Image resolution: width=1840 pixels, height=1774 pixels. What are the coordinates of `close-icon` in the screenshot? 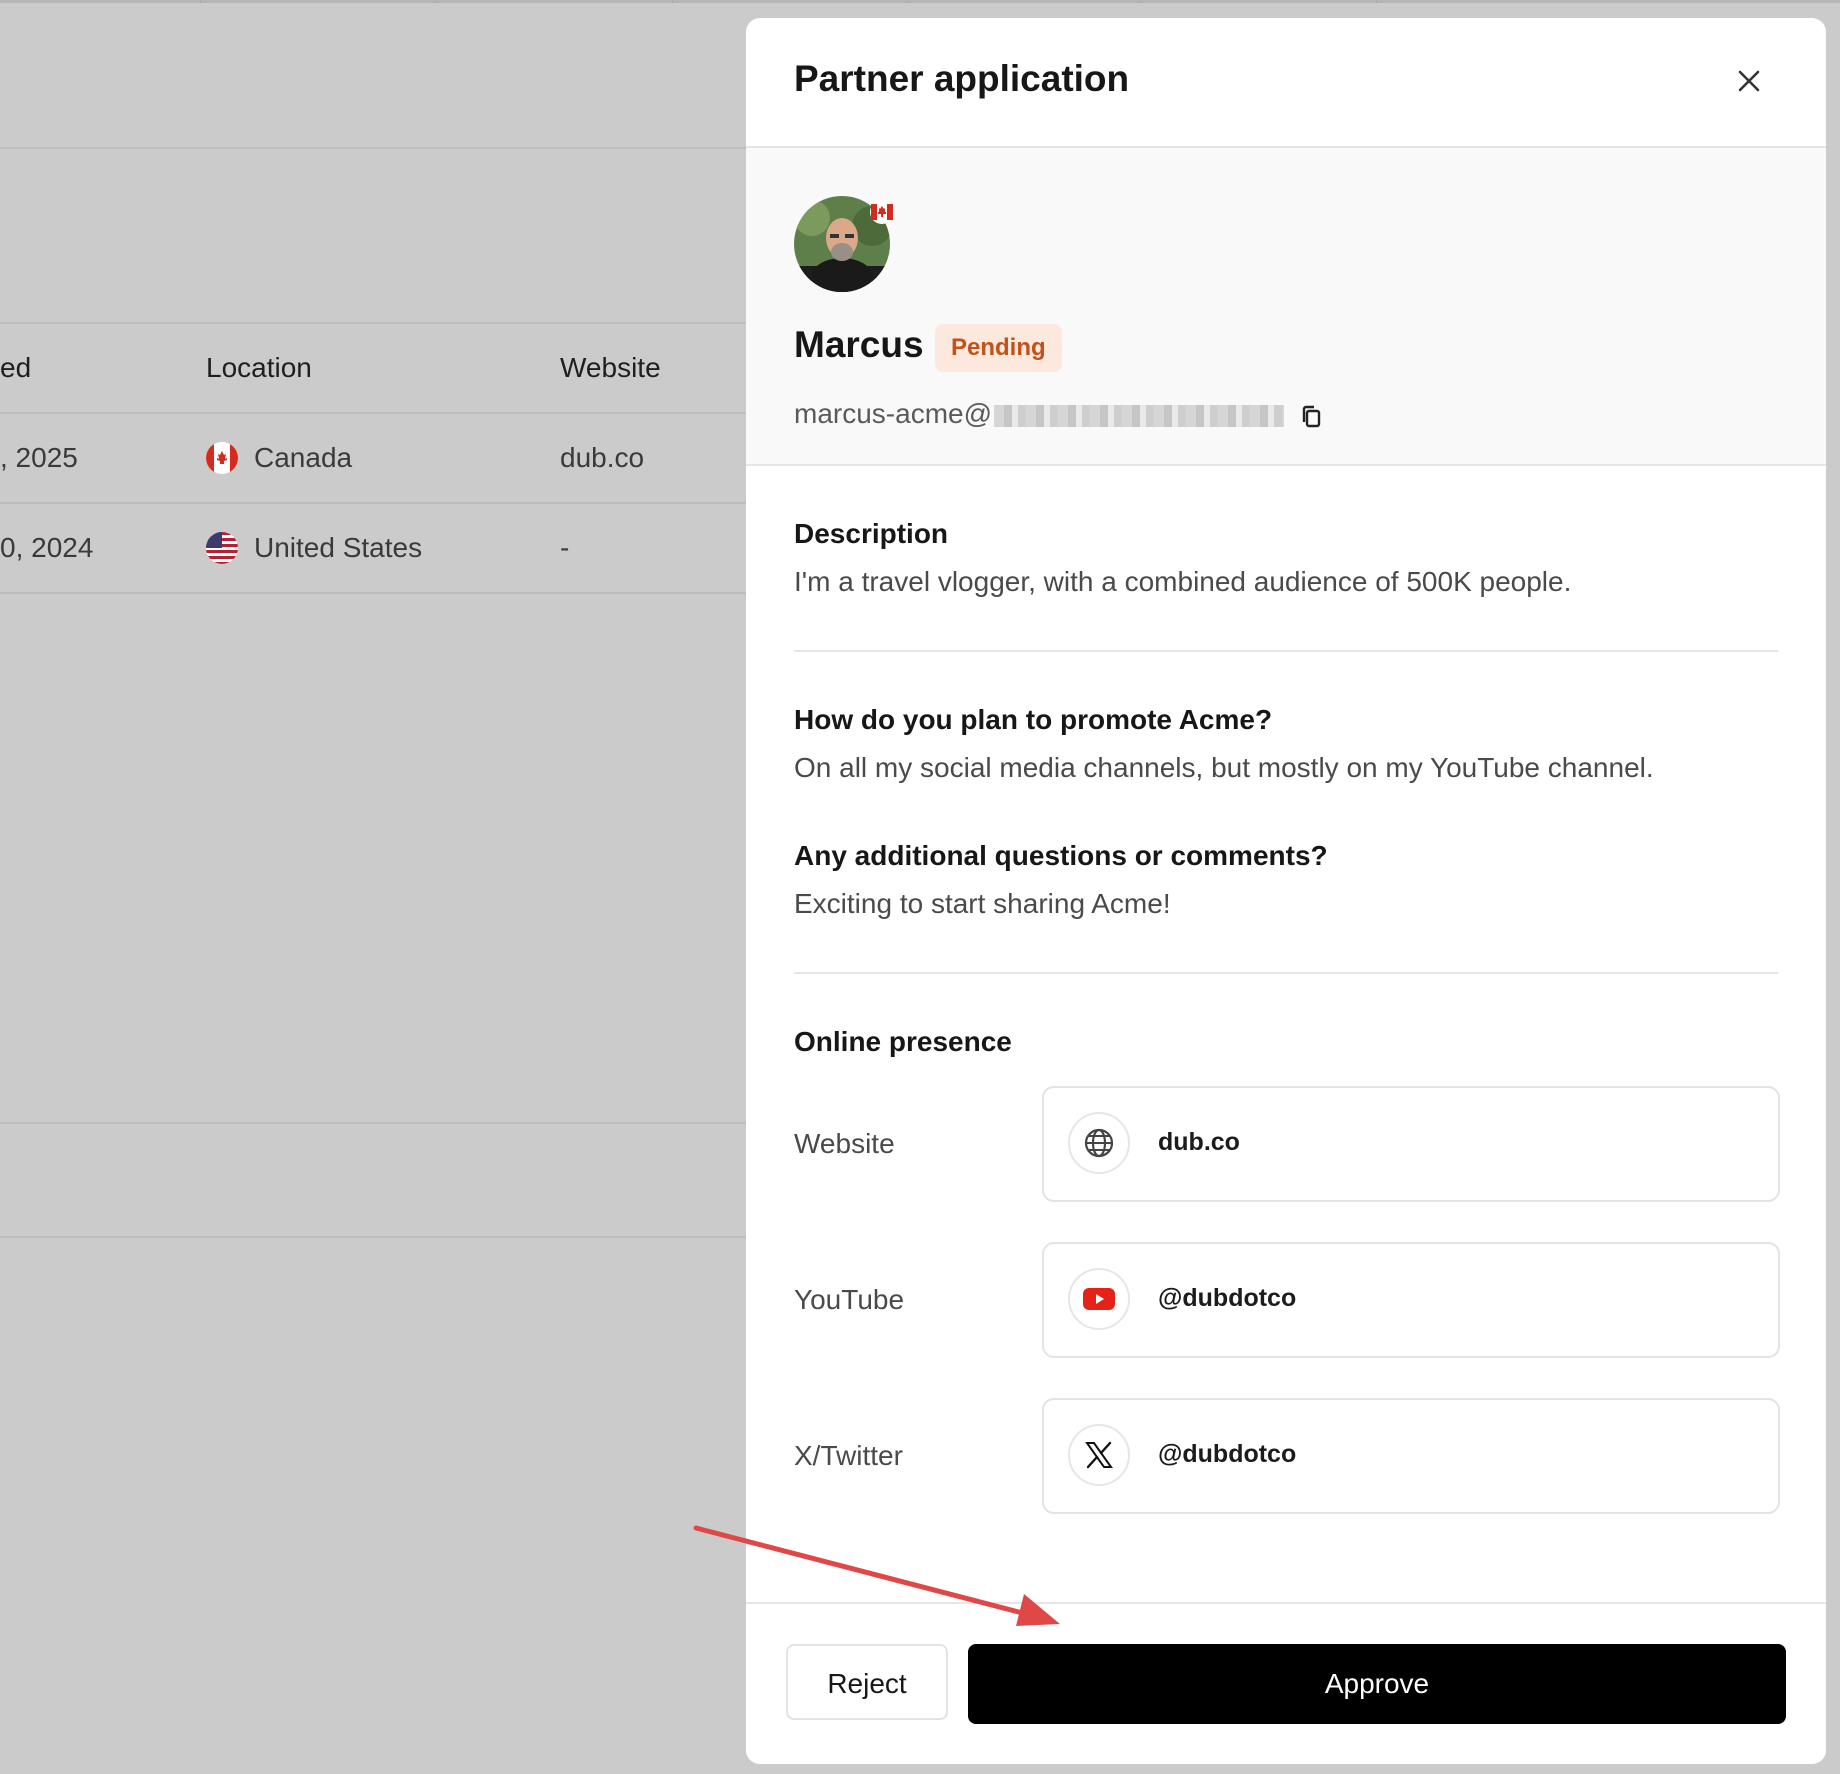 It's located at (1749, 81).